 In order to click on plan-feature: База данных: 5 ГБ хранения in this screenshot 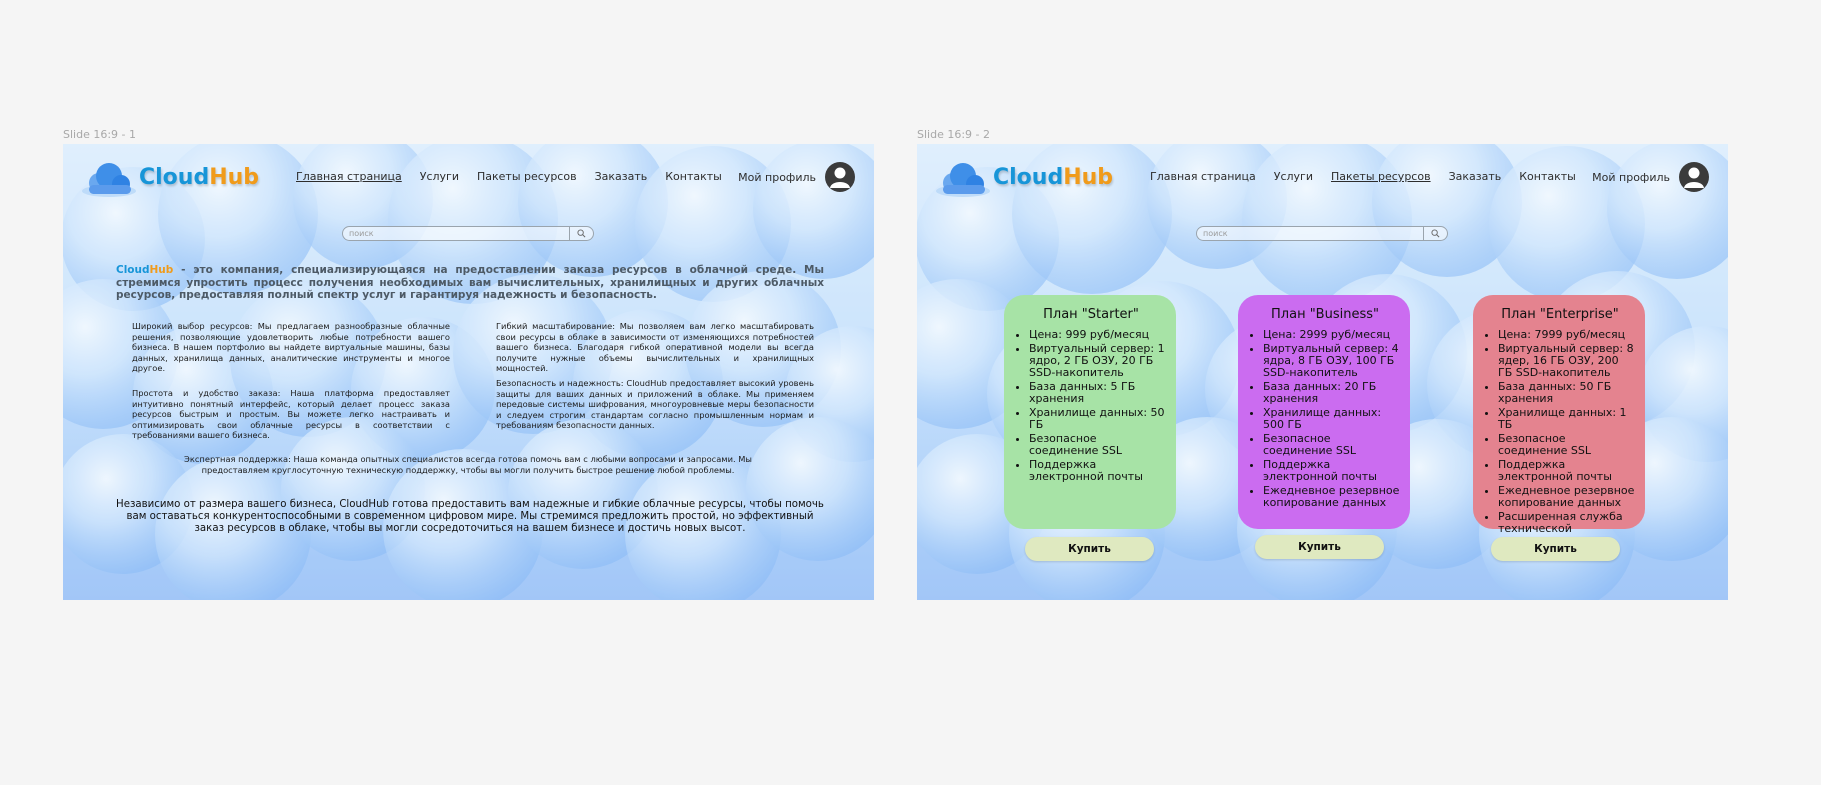, I will do `click(1097, 393)`.